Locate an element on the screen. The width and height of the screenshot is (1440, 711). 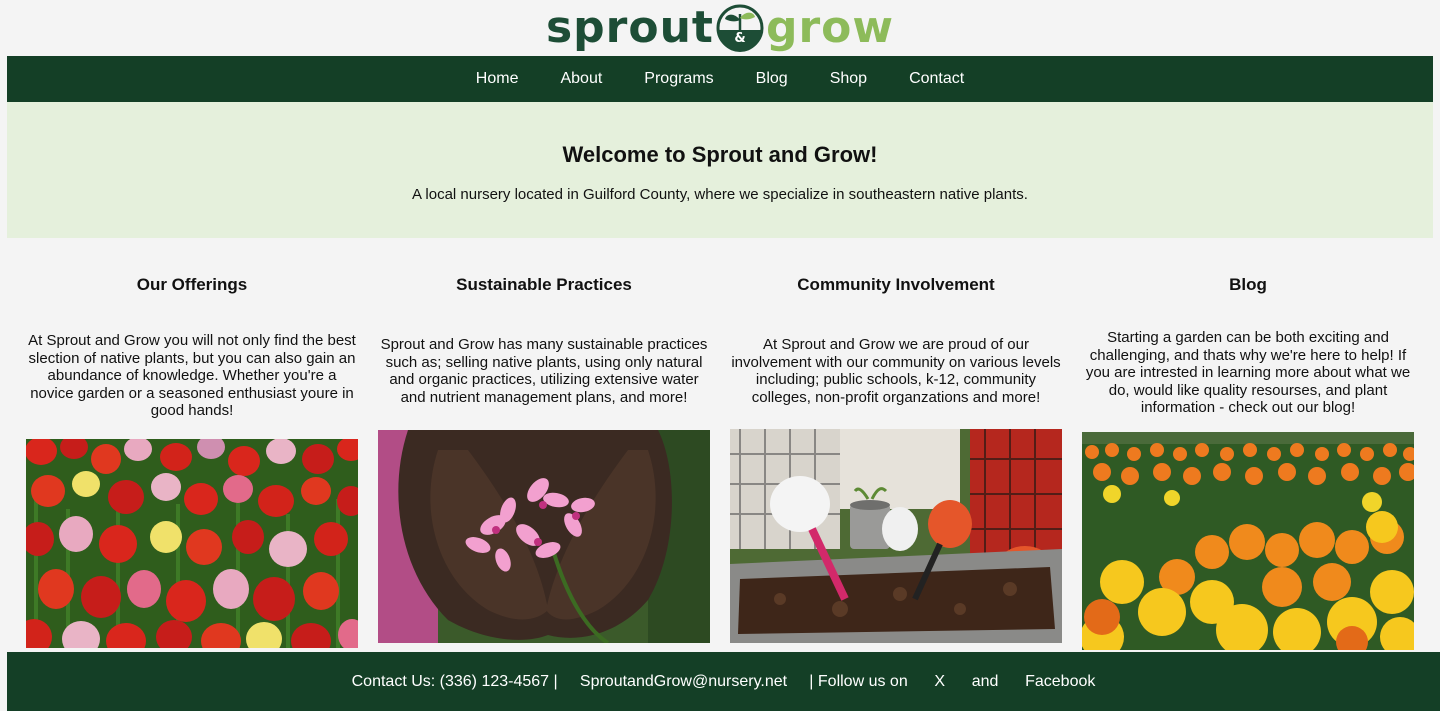
nav-shop: Shop is located at coordinates (848, 79).